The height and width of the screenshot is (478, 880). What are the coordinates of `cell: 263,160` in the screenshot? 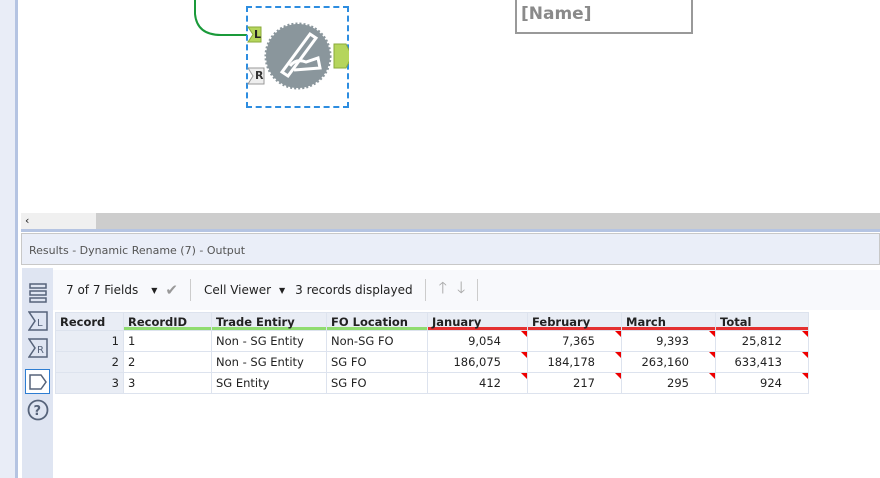 It's located at (668, 362).